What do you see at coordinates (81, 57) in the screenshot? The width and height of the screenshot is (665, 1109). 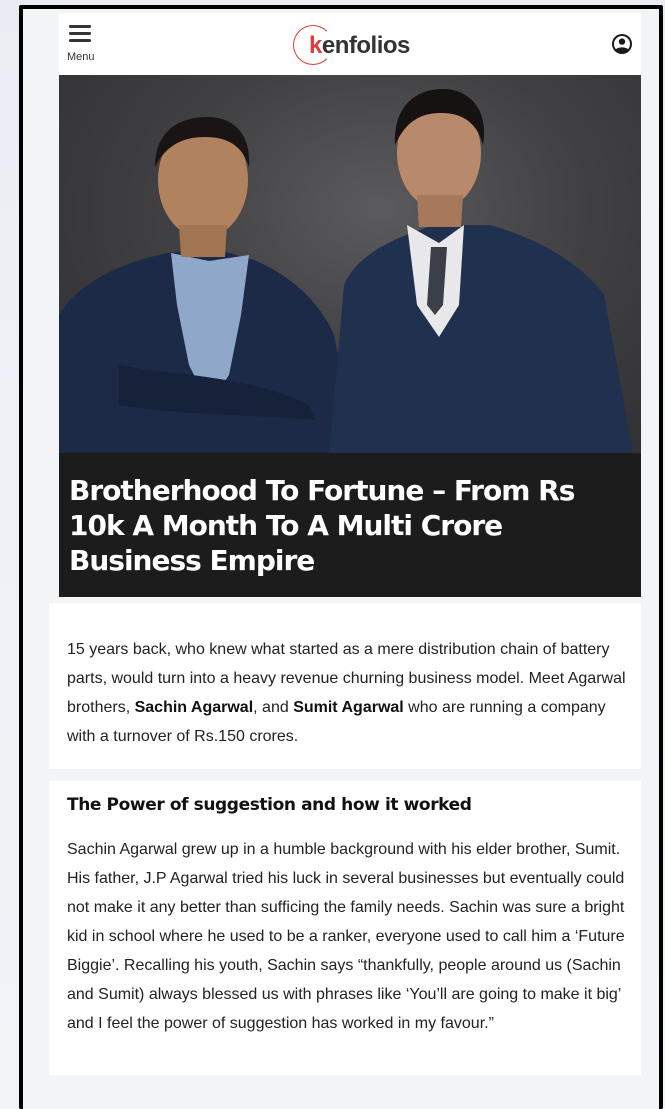 I see `menu-label: Menu` at bounding box center [81, 57].